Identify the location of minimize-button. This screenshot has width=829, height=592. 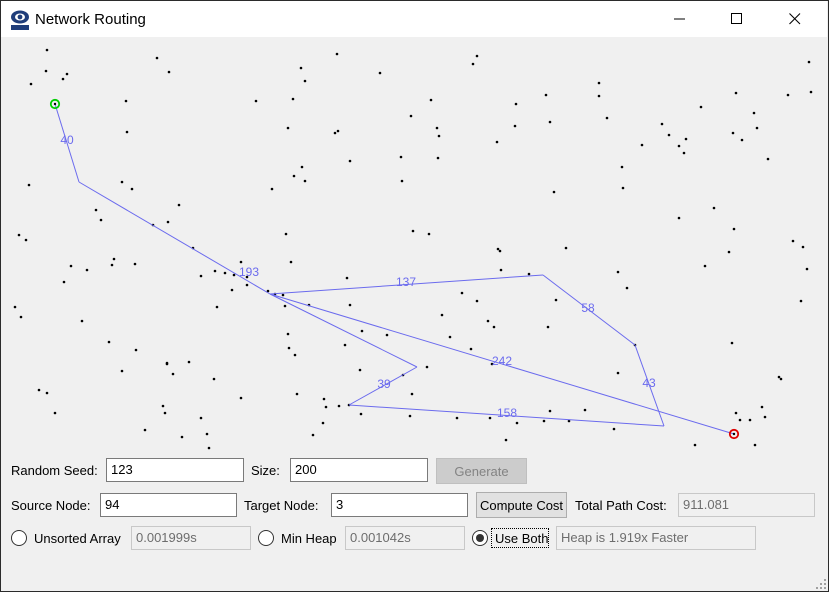
(680, 19).